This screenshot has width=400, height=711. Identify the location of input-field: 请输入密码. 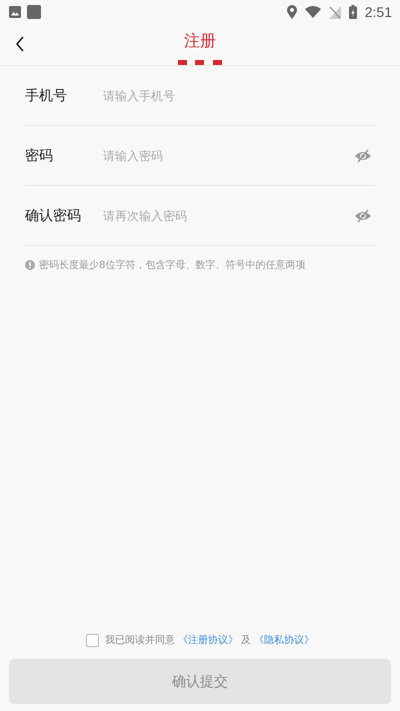
(228, 155).